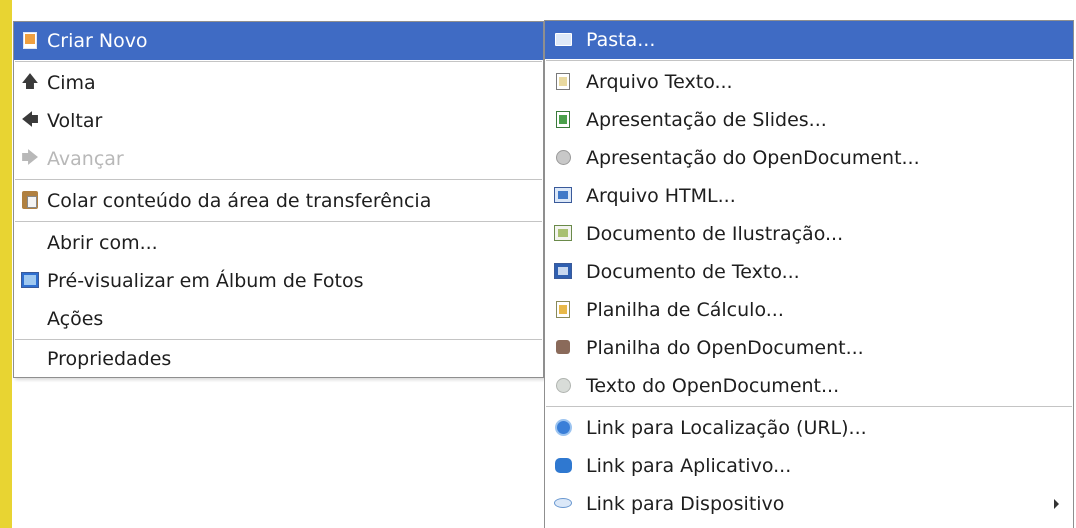 Image resolution: width=1076 pixels, height=528 pixels. I want to click on menu-item-label: Ações, so click(75, 319).